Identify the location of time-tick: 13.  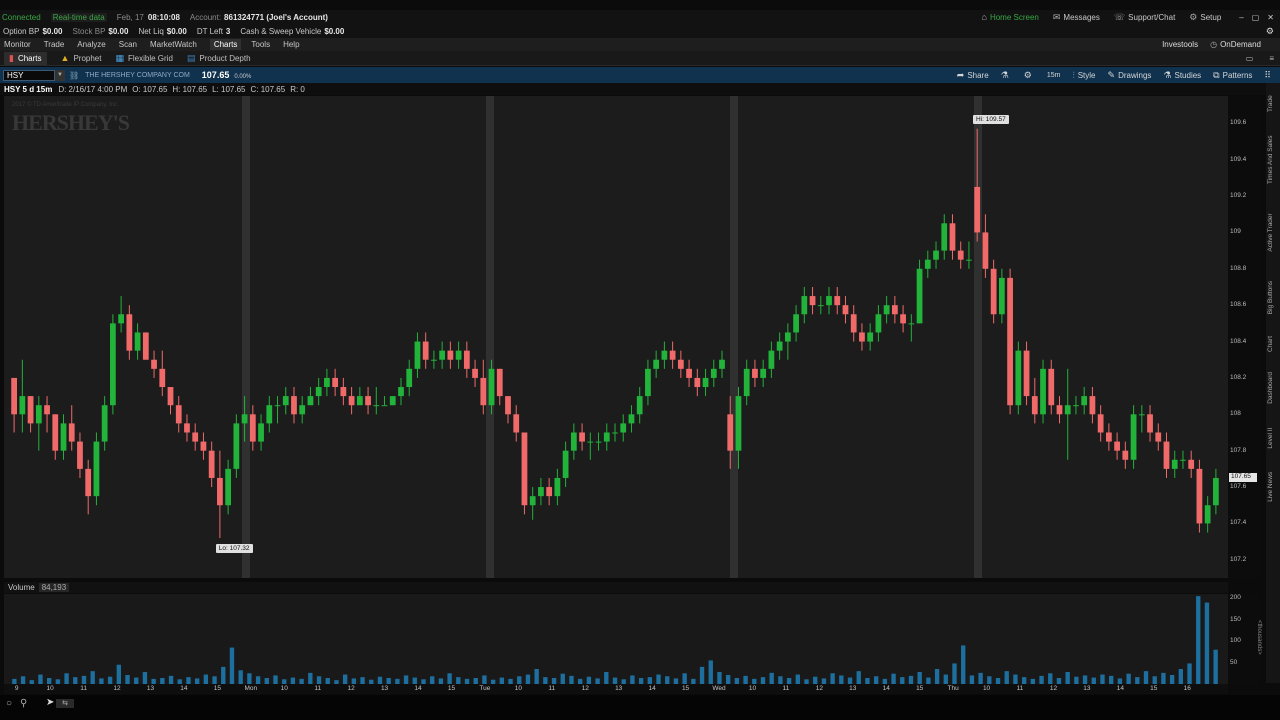
(384, 688).